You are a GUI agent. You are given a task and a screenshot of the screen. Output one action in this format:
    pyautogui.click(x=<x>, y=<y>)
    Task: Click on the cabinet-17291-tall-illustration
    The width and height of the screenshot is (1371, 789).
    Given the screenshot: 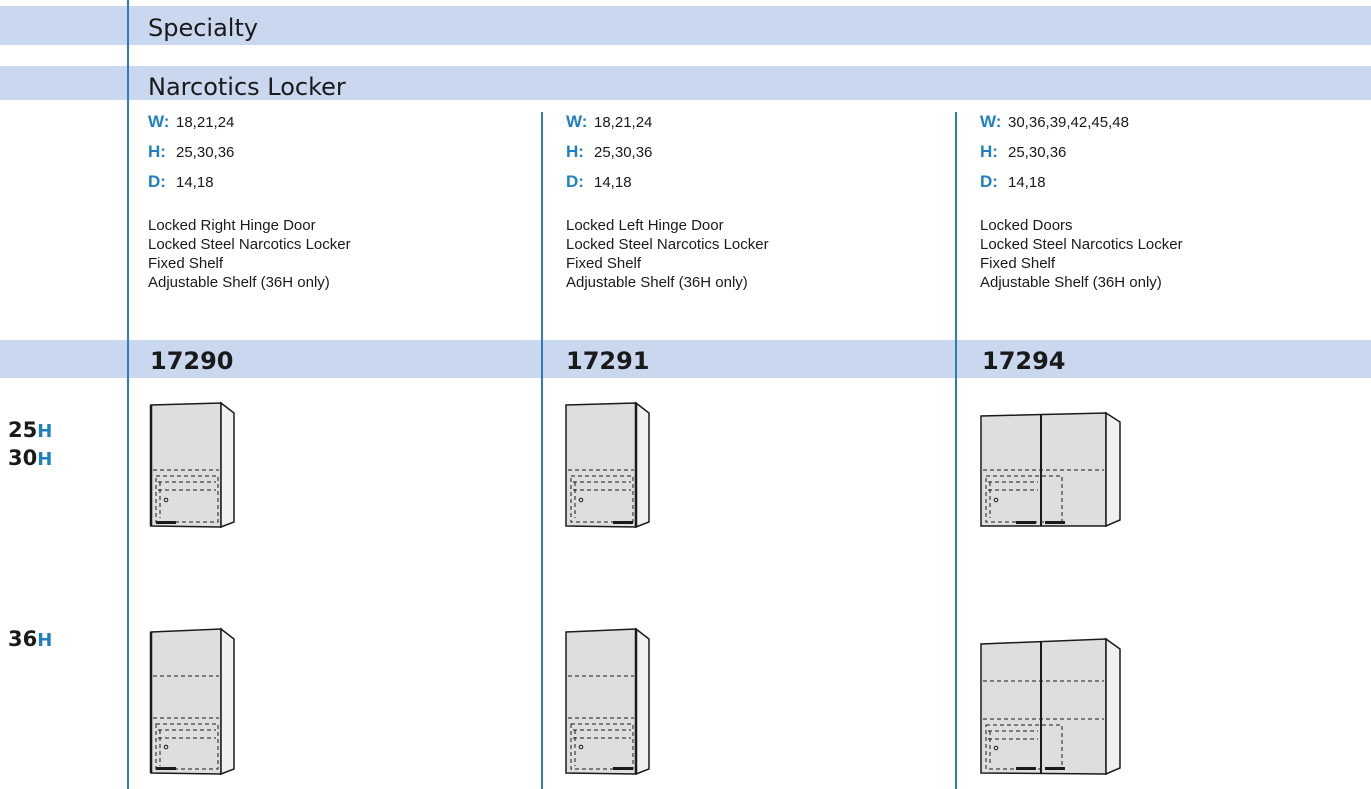 What is the action you would take?
    pyautogui.click(x=607, y=701)
    